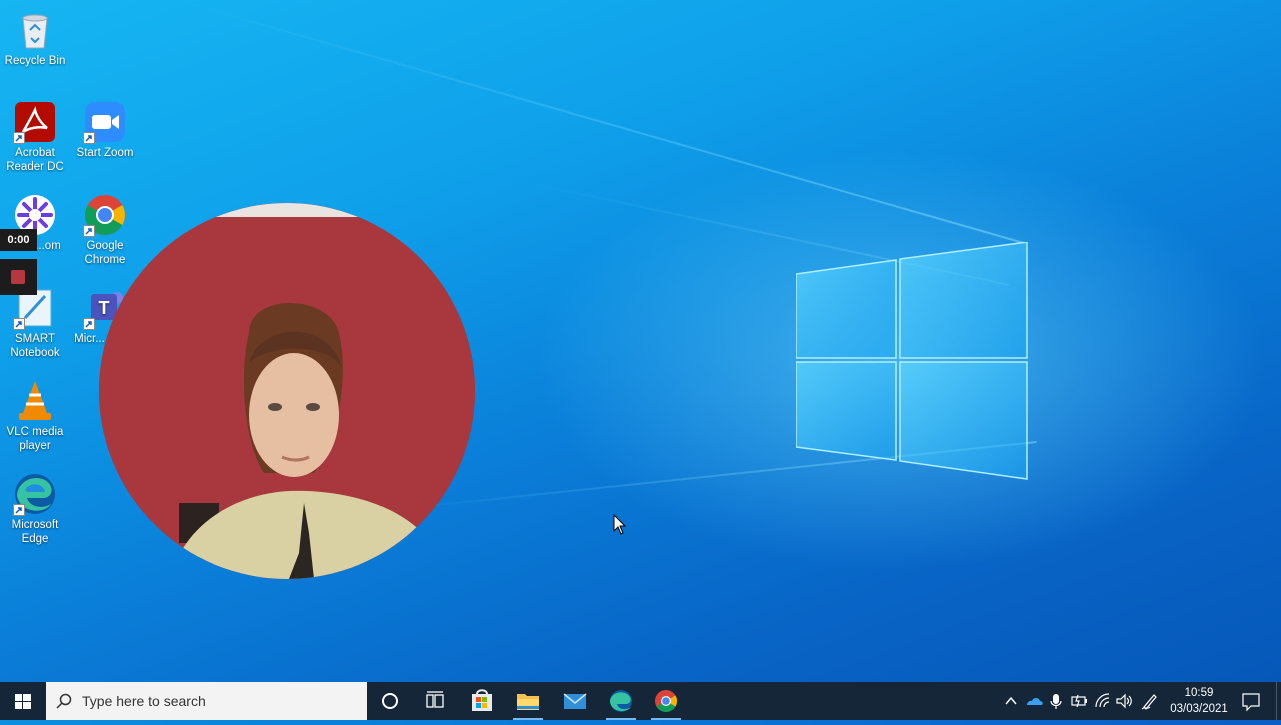  I want to click on start-button, so click(23, 701).